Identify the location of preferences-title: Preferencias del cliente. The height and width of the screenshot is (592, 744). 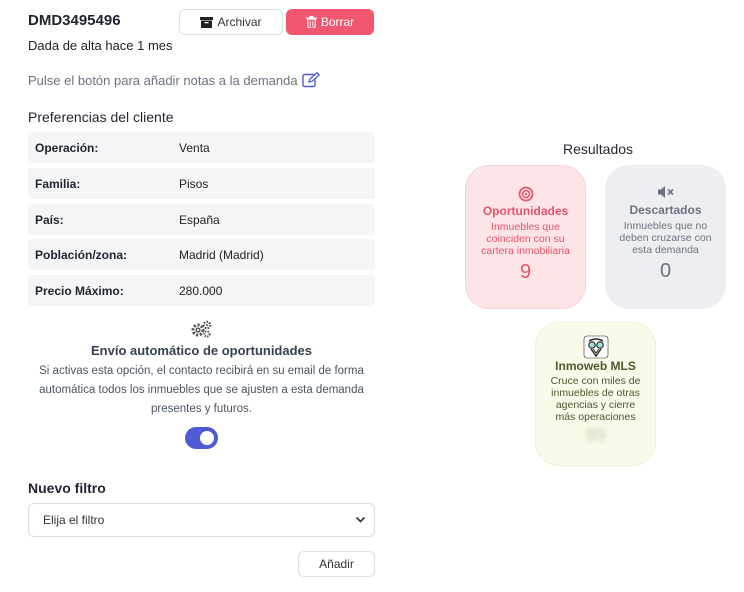
(101, 117).